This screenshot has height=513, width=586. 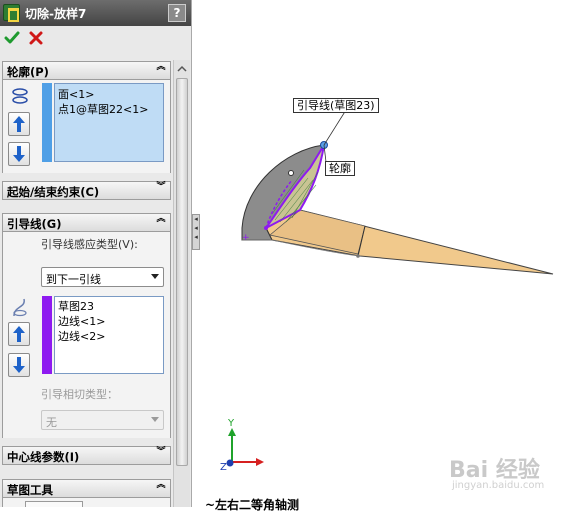 I want to click on callout-profile: 轮廓, so click(x=340, y=168).